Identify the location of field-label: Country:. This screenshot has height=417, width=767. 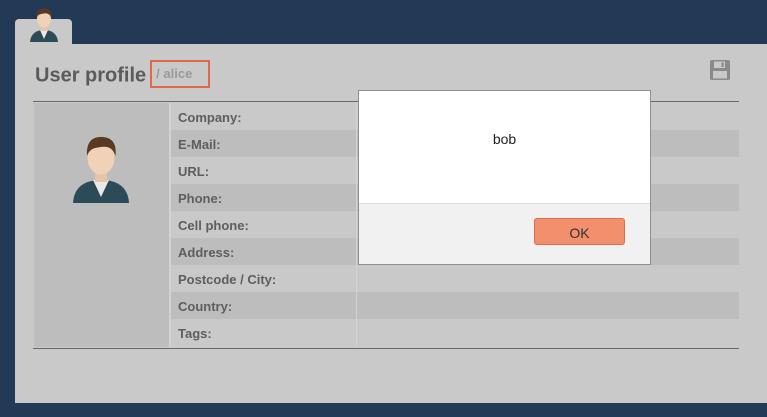
(205, 306).